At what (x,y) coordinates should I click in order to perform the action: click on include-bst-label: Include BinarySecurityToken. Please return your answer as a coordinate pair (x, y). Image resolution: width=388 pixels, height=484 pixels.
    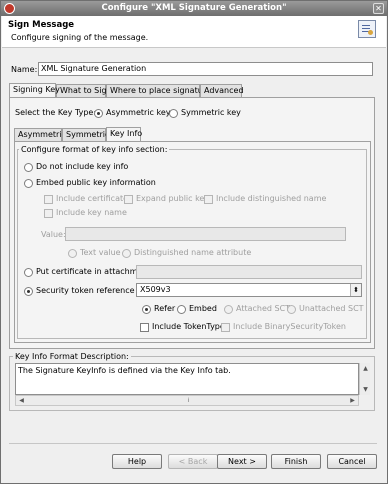
    Looking at the image, I should click on (289, 326).